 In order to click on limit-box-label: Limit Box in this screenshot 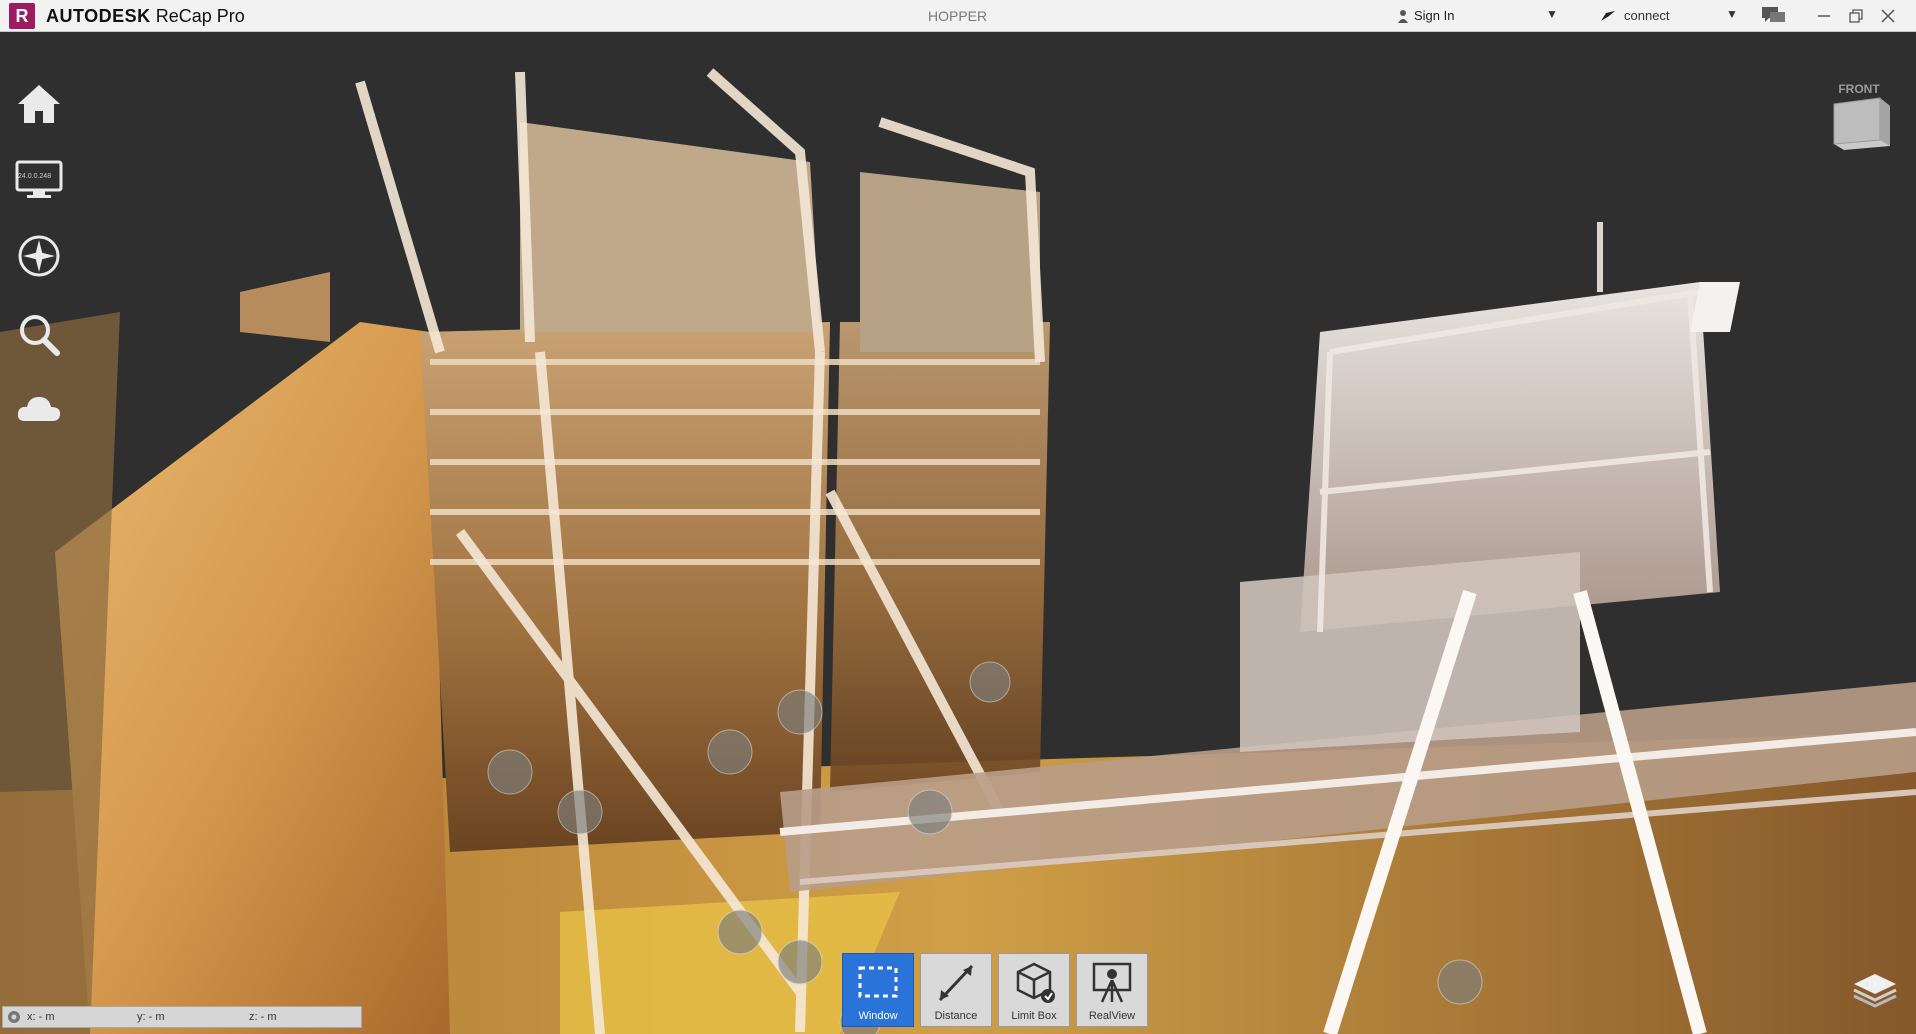, I will do `click(1034, 1016)`.